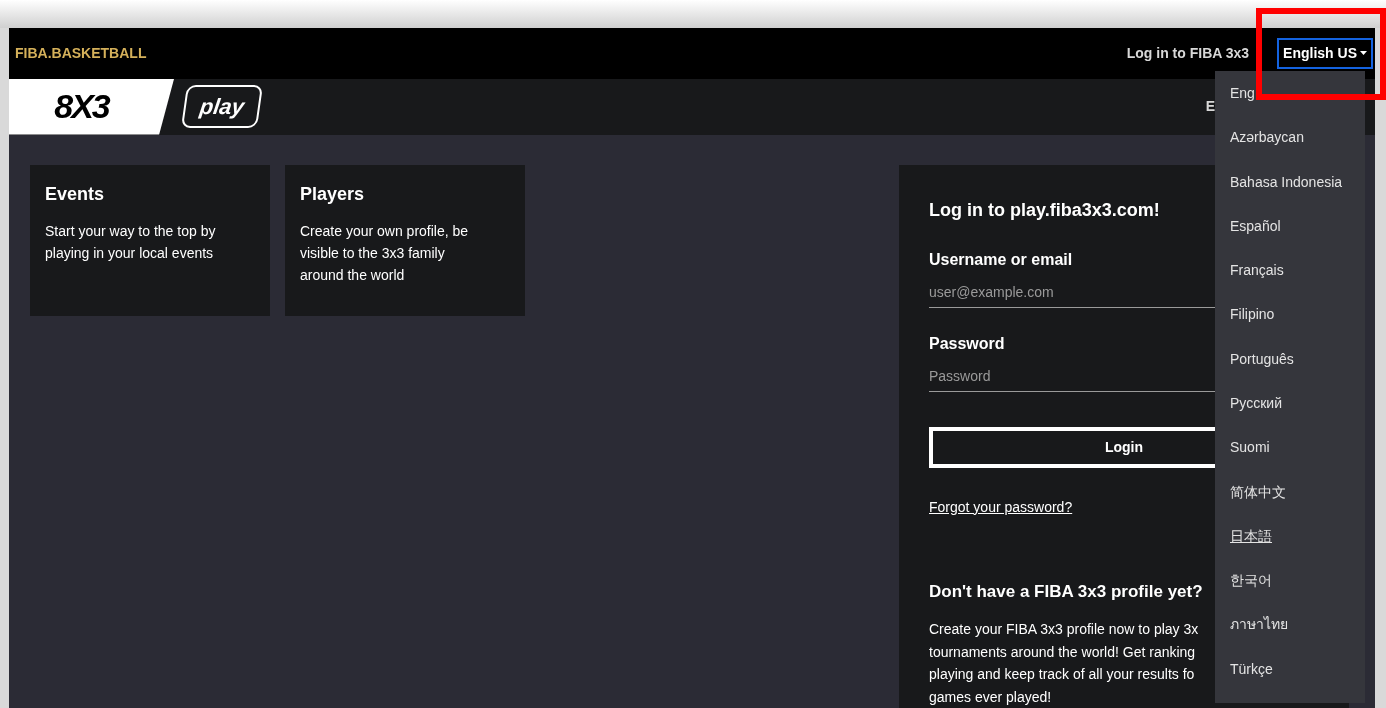  I want to click on signup-text: Create your FIBA 3x3 profile now to play 3x tournaments around the world! Get ranking playing and keep track of all your results fo games ever played!, so click(1064, 663).